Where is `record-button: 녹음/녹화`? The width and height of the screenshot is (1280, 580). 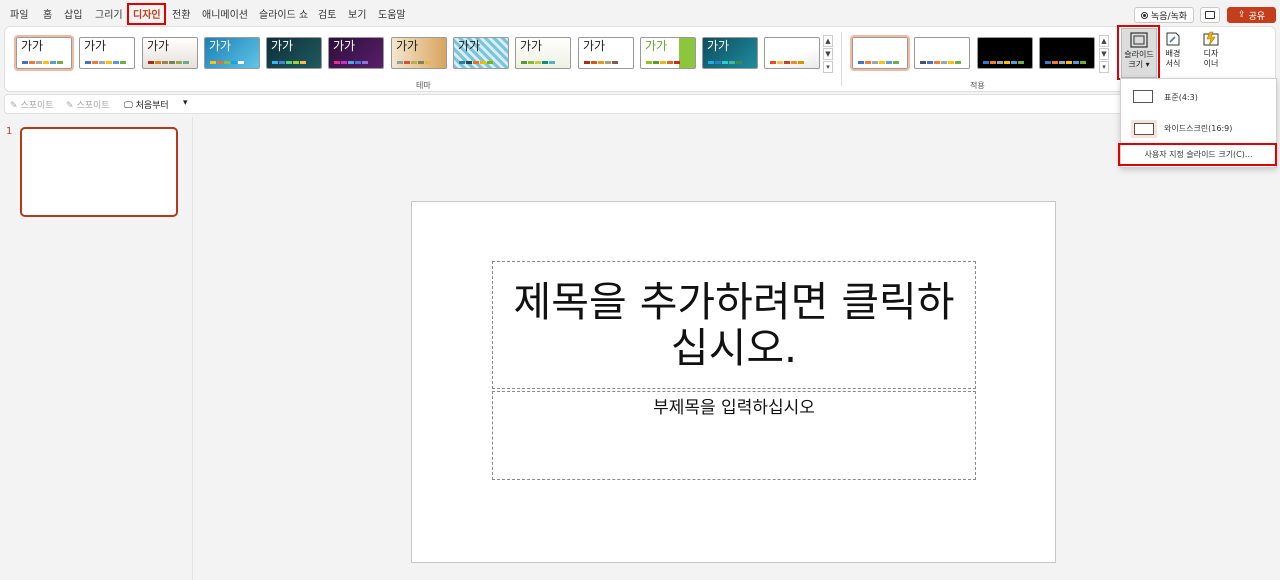 record-button: 녹음/녹화 is located at coordinates (1164, 15).